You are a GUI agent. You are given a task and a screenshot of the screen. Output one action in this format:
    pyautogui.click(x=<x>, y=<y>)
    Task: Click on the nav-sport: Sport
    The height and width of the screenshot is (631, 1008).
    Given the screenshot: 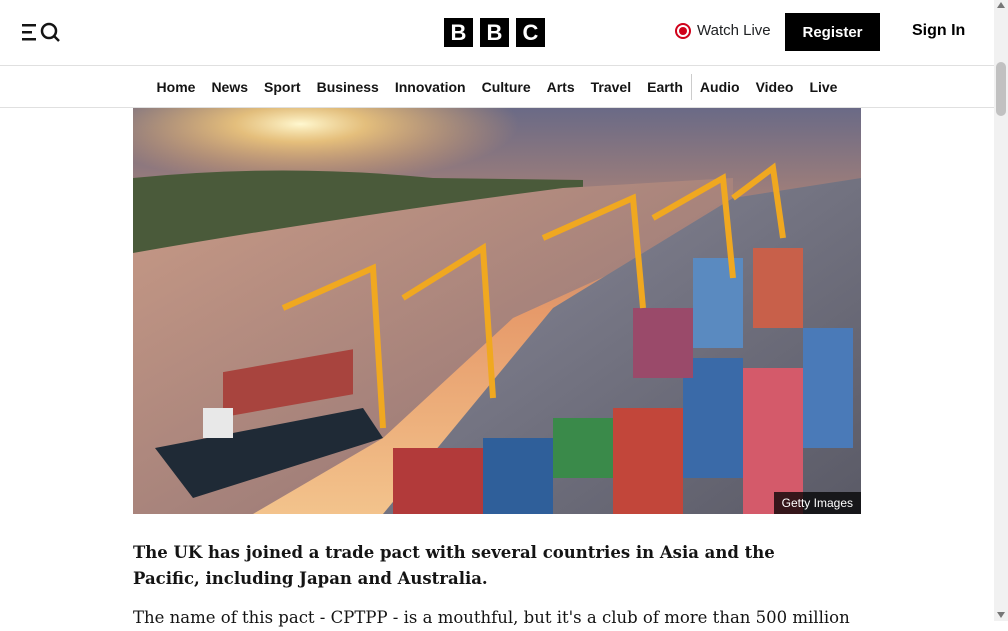 What is the action you would take?
    pyautogui.click(x=282, y=86)
    